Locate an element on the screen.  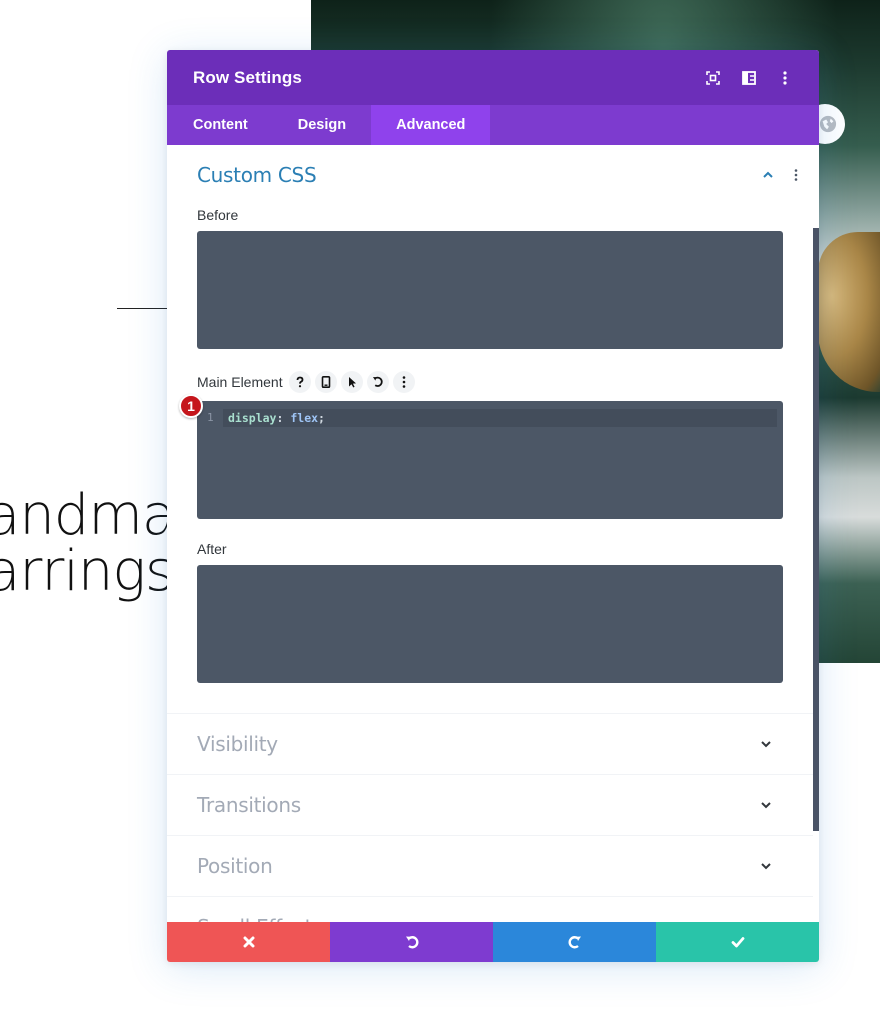
reset-button is located at coordinates (377, 382).